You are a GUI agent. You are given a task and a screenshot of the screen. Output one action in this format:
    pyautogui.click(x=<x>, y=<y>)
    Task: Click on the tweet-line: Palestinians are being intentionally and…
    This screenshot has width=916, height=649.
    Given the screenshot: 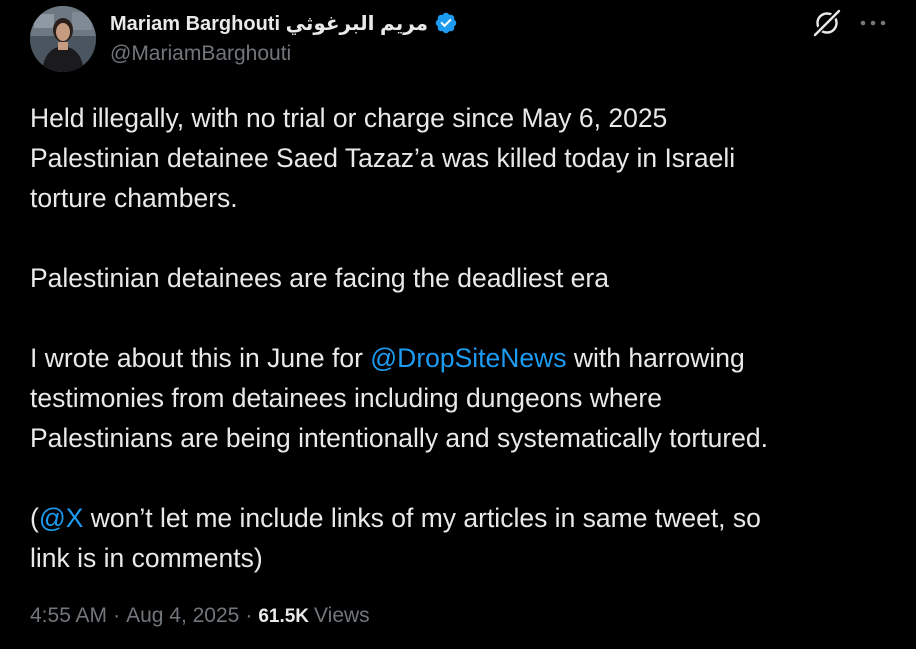 What is the action you would take?
    pyautogui.click(x=399, y=438)
    